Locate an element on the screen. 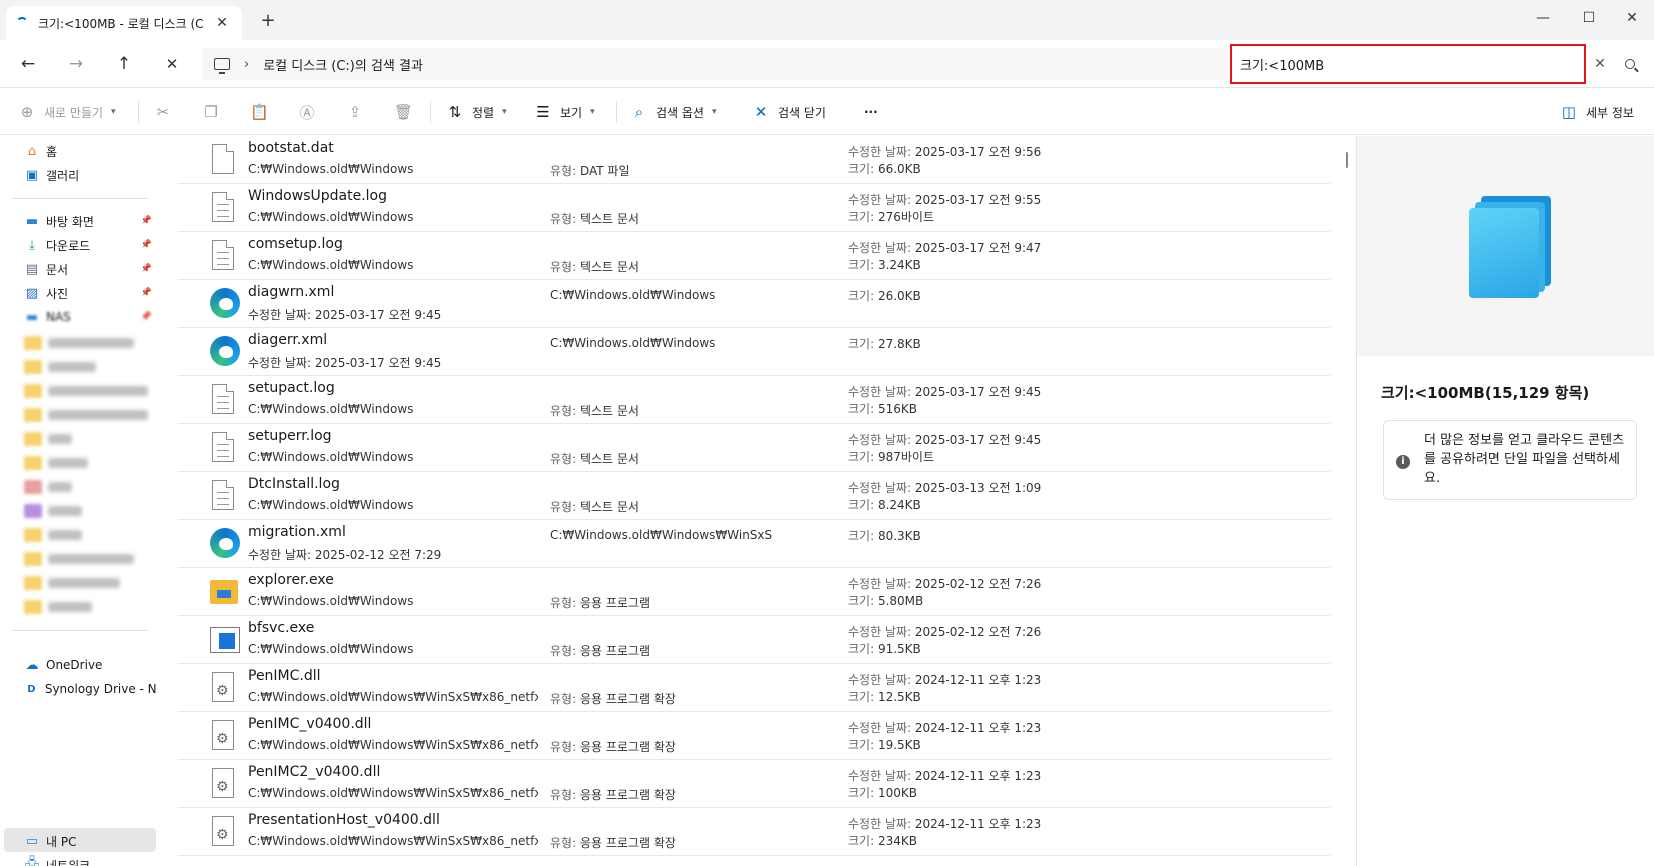  file-name: PenIMC2_v0400.dll is located at coordinates (314, 772).